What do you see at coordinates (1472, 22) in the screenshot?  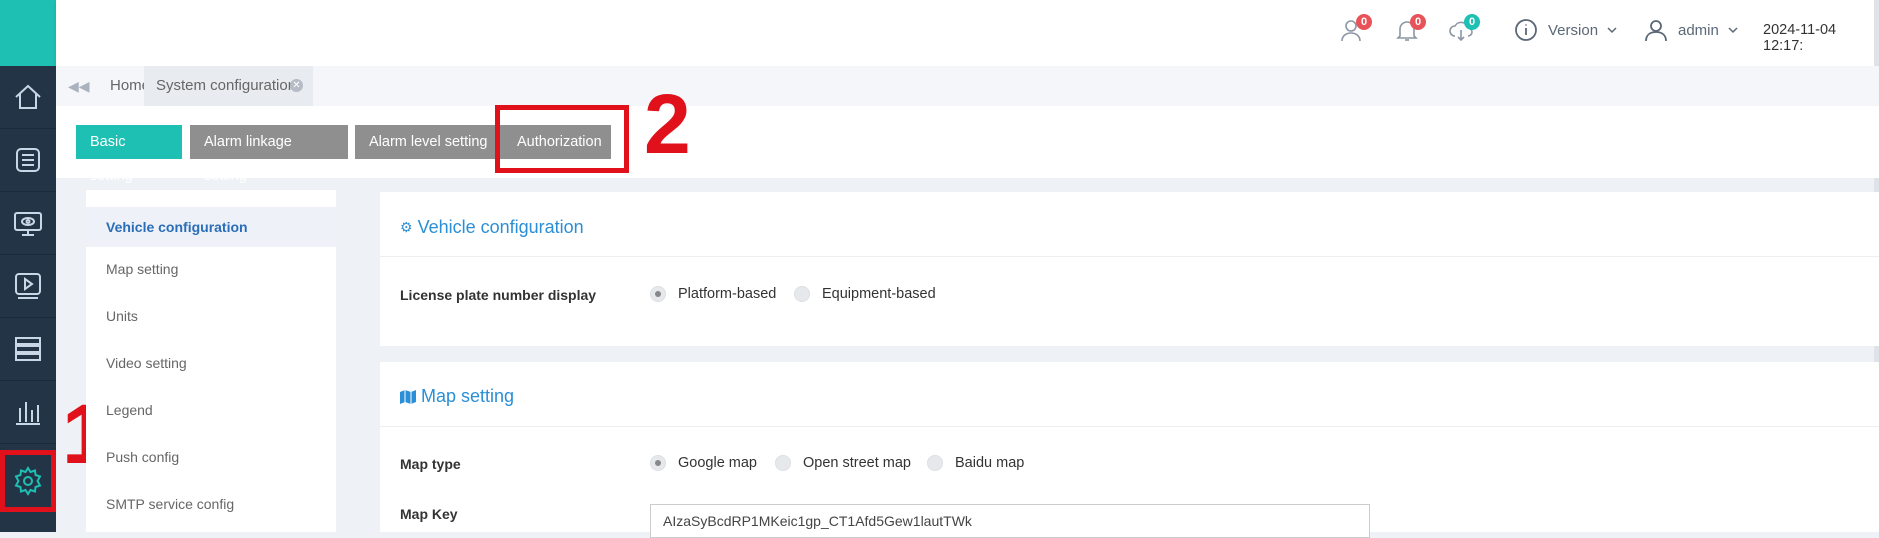 I see `cloud-badge: 0` at bounding box center [1472, 22].